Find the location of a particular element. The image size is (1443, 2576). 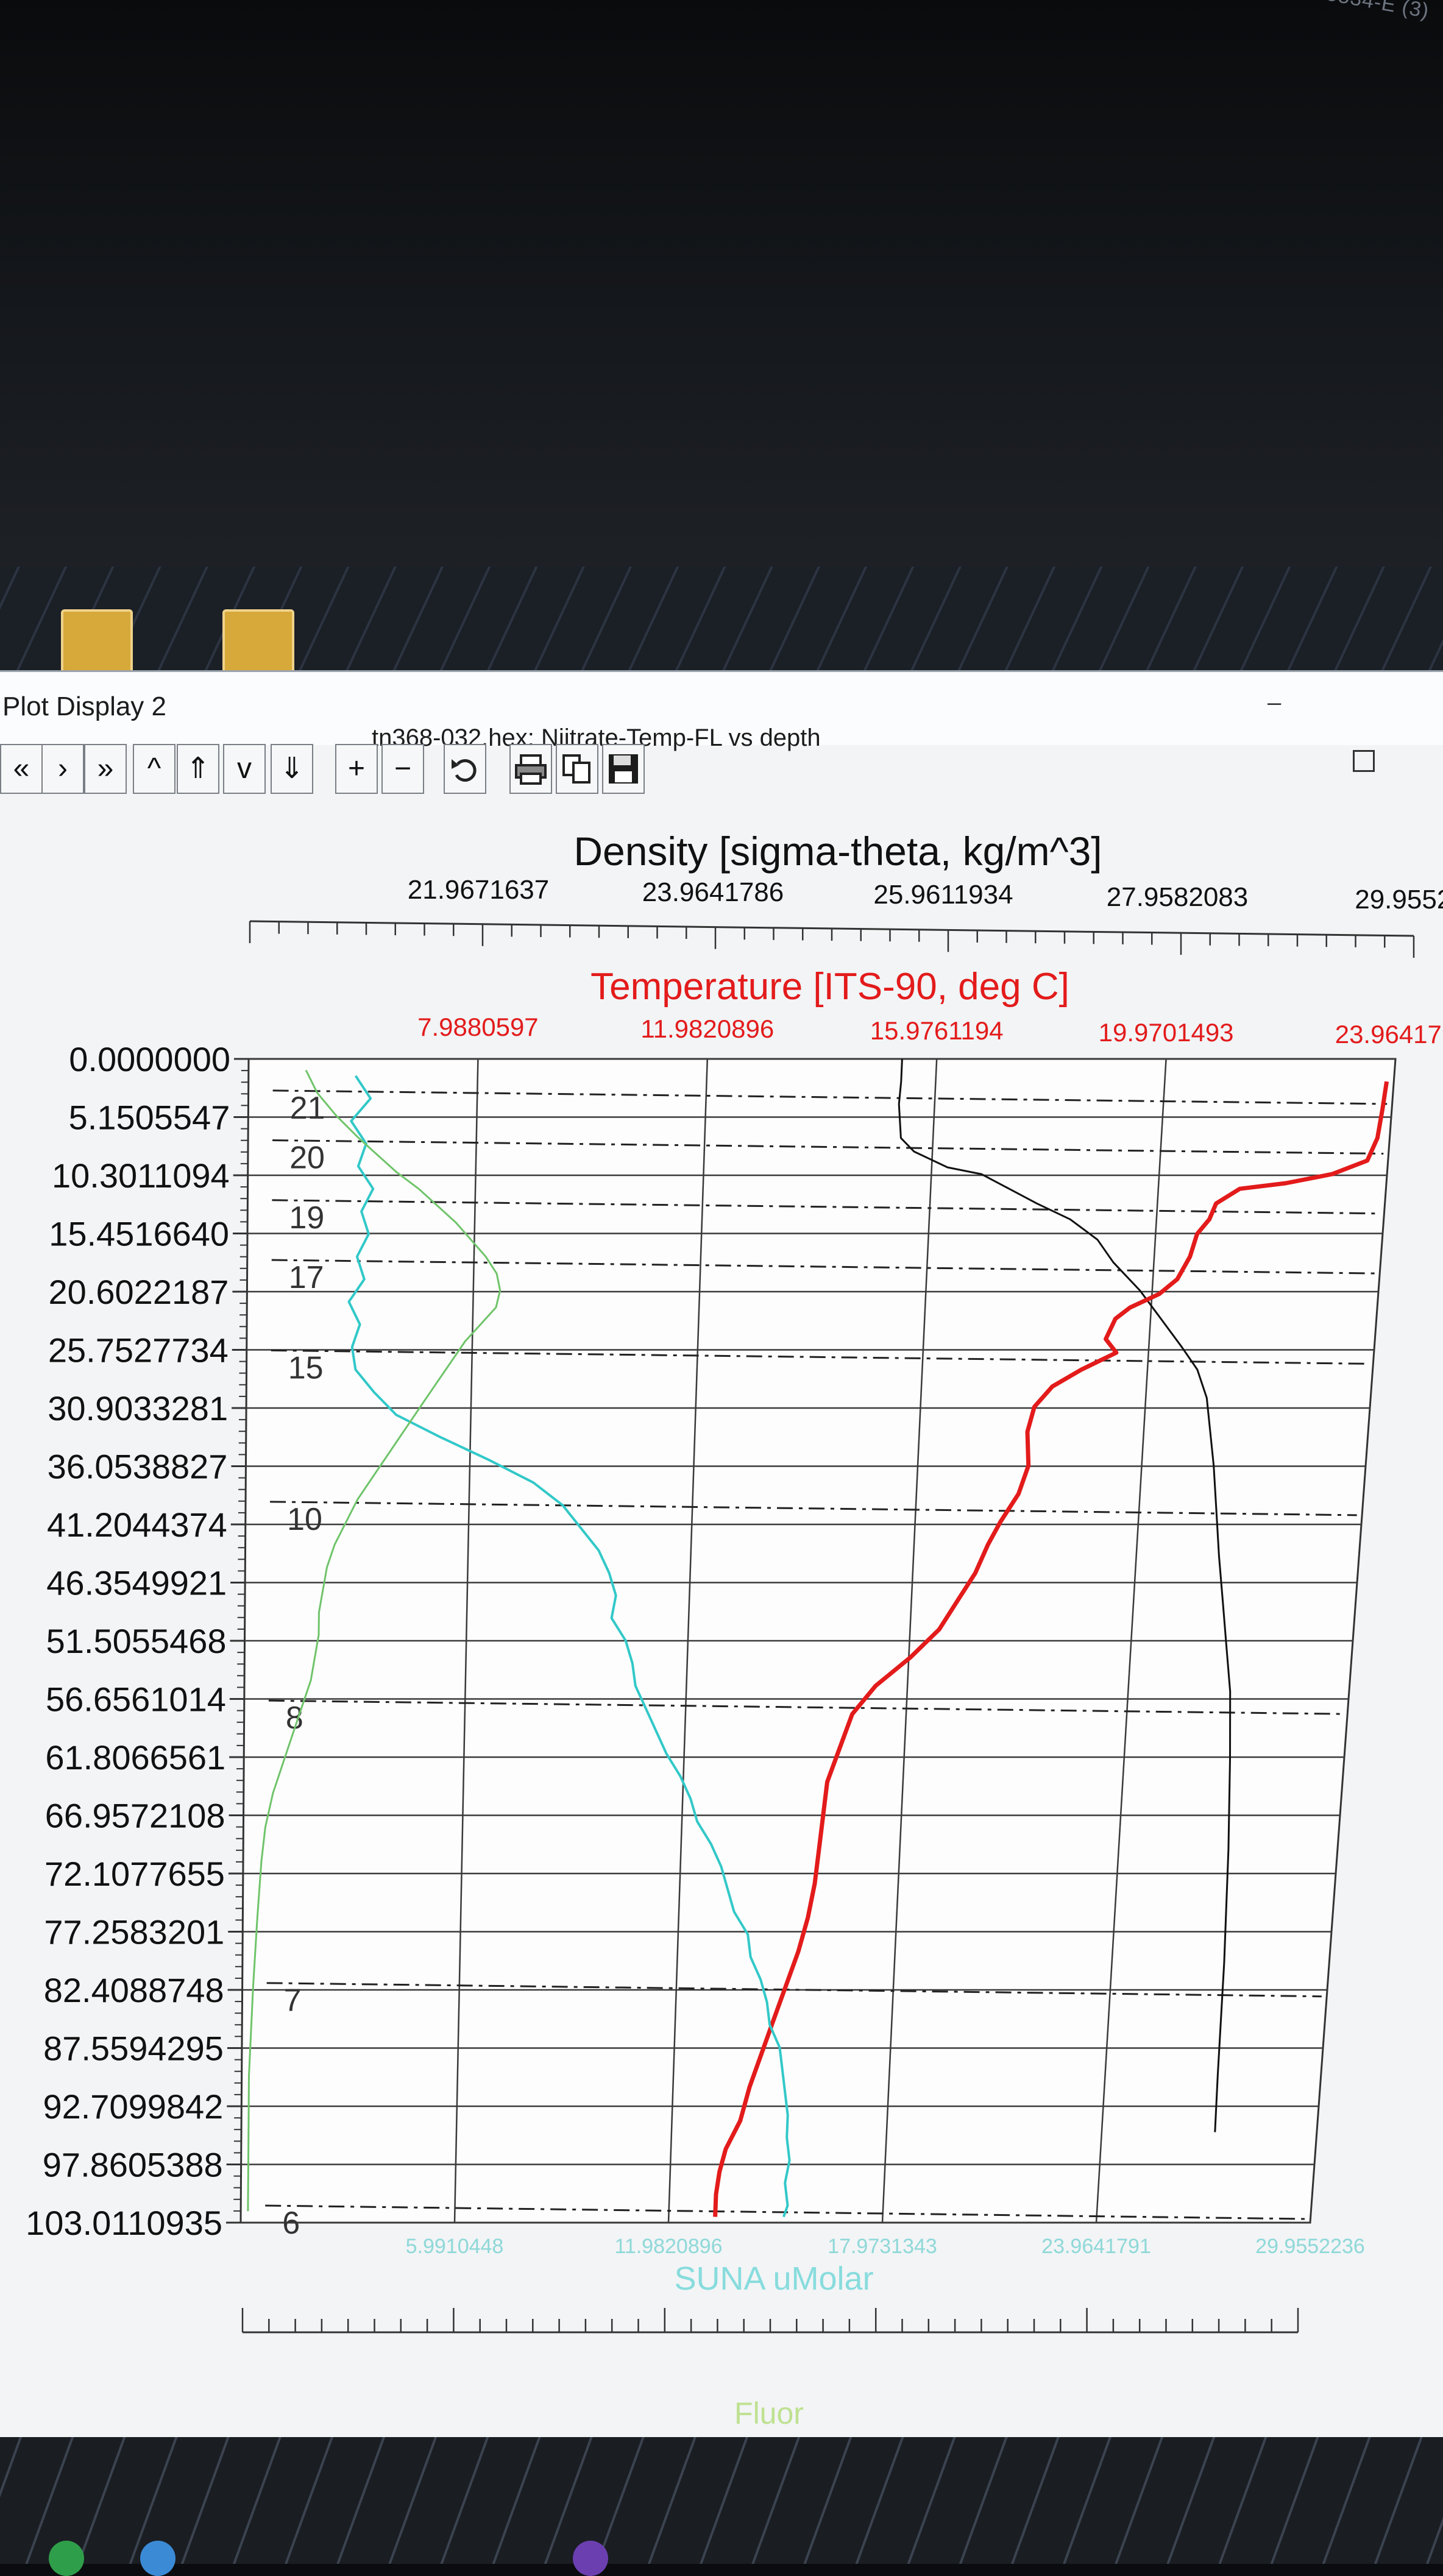

y-tick-label: 5.1505547 is located at coordinates (149, 1118).